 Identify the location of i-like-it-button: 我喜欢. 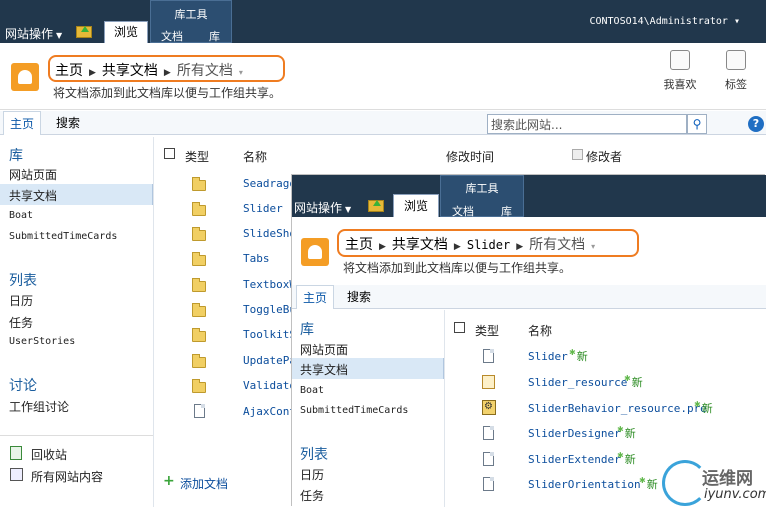
(680, 71).